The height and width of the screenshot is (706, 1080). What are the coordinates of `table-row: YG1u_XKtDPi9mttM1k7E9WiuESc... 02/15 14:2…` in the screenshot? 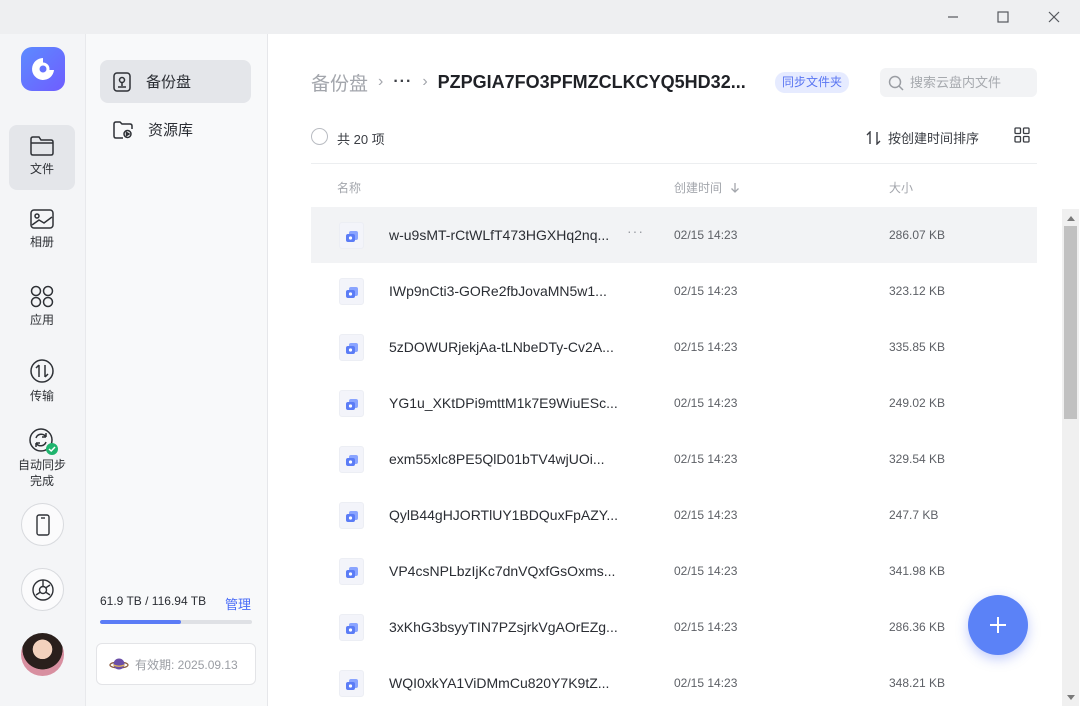 It's located at (674, 403).